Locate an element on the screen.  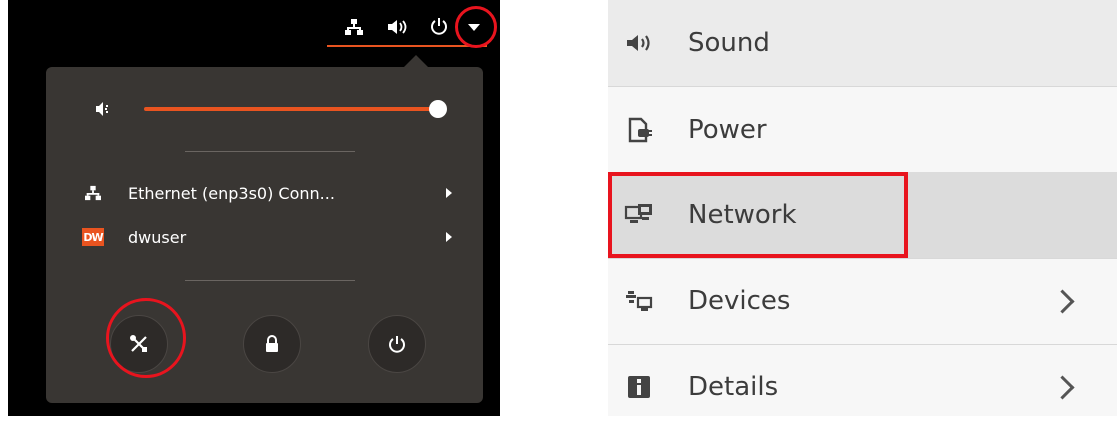
menu-divider-top is located at coordinates (270, 151).